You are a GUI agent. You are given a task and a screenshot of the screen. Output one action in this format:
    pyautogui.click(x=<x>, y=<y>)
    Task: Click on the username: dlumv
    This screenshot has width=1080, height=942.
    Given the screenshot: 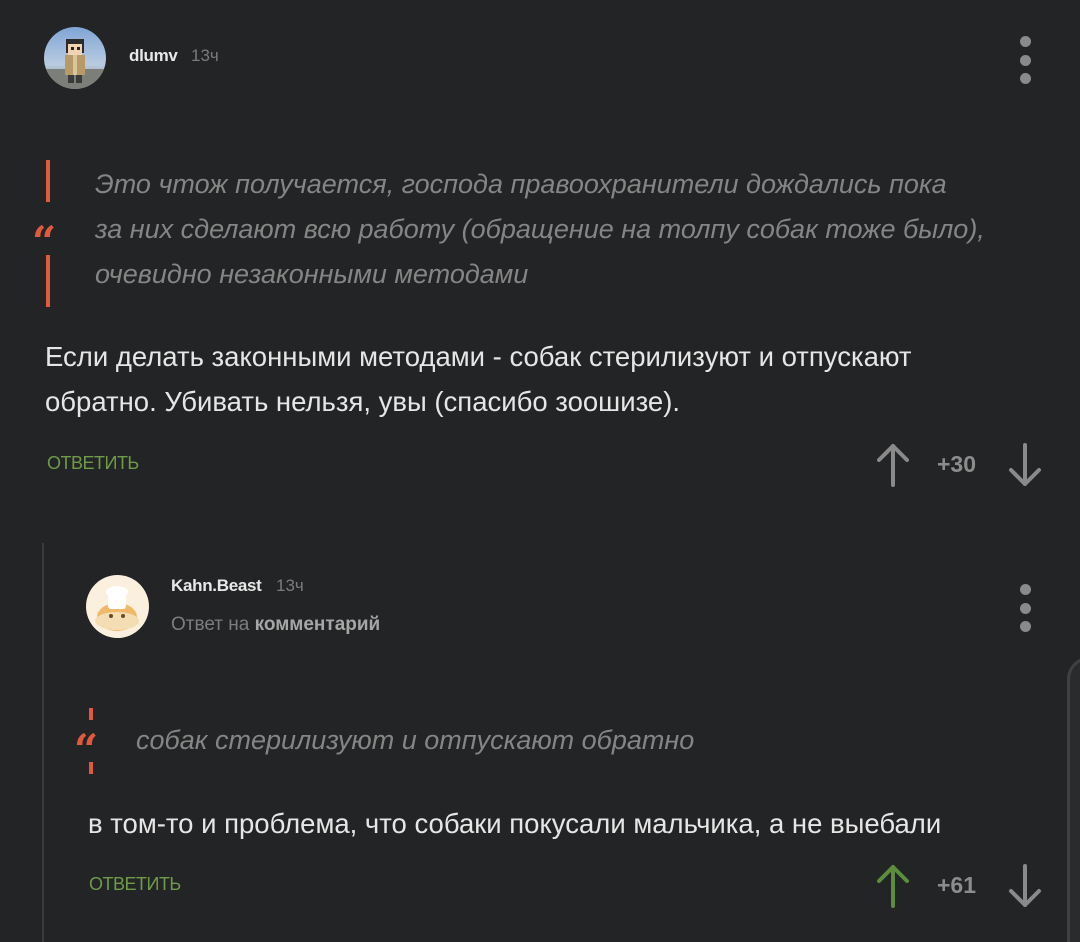 What is the action you would take?
    pyautogui.click(x=153, y=56)
    